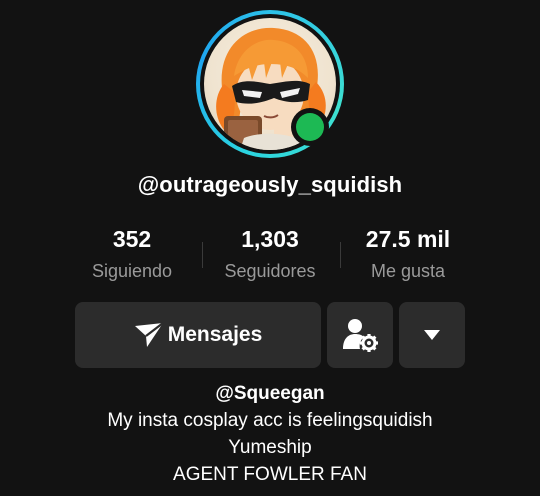 This screenshot has width=540, height=496. I want to click on online-indicator-icon, so click(310, 127).